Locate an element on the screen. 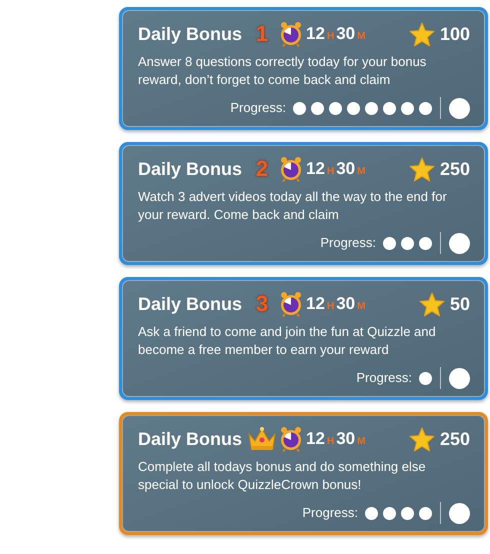 The width and height of the screenshot is (490, 554). bonus-description: Complete all todays bonus and do something else special to unlock QuizzleCrown bonus! is located at coordinates (282, 476).